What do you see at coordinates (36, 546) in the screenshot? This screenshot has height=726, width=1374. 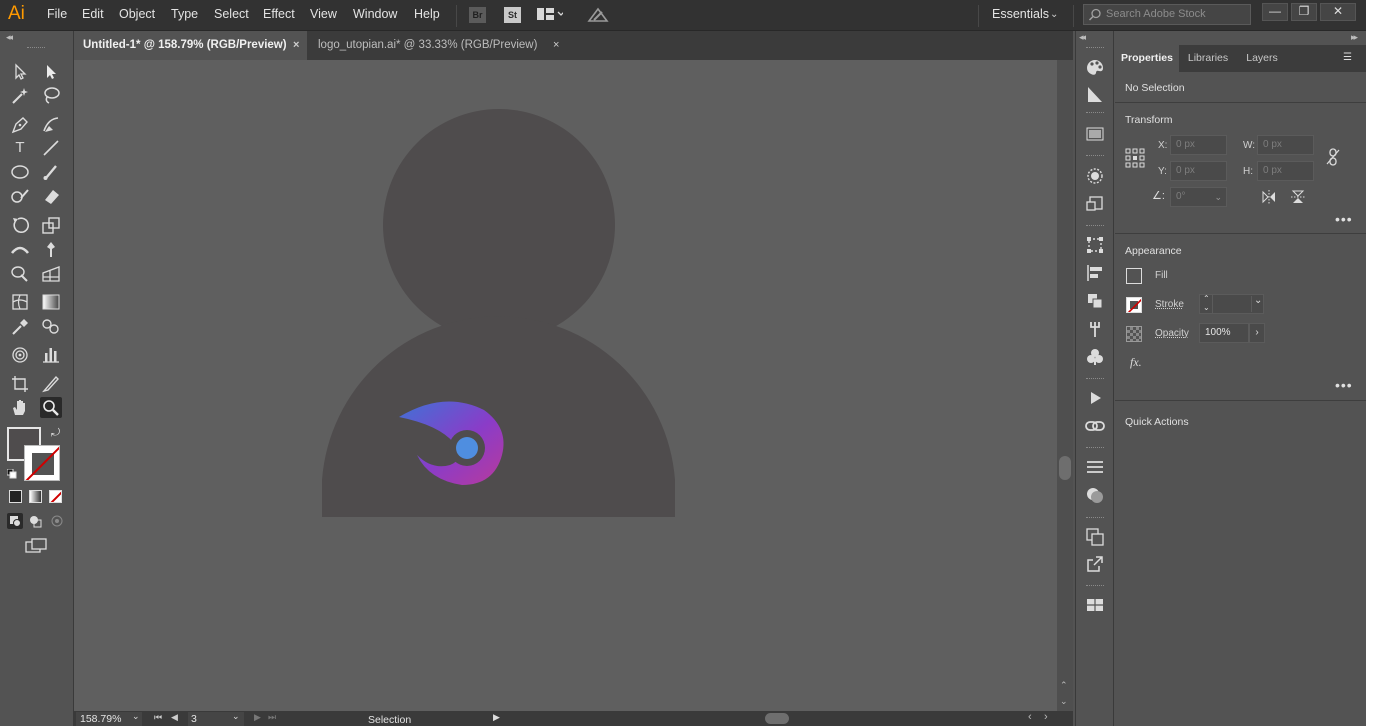 I see `screen-mode-icon` at bounding box center [36, 546].